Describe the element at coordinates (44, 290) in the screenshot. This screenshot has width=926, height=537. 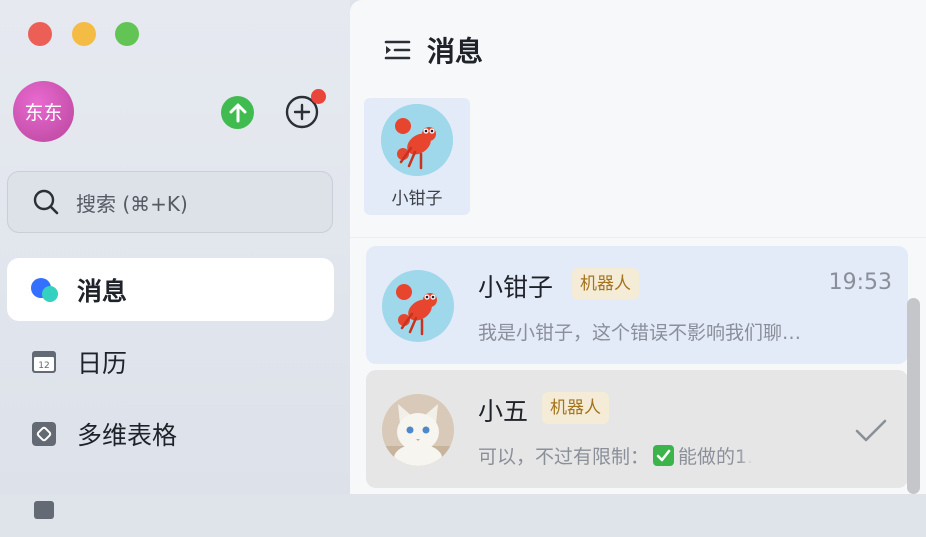
I see `chat-bubbles-icon` at that location.